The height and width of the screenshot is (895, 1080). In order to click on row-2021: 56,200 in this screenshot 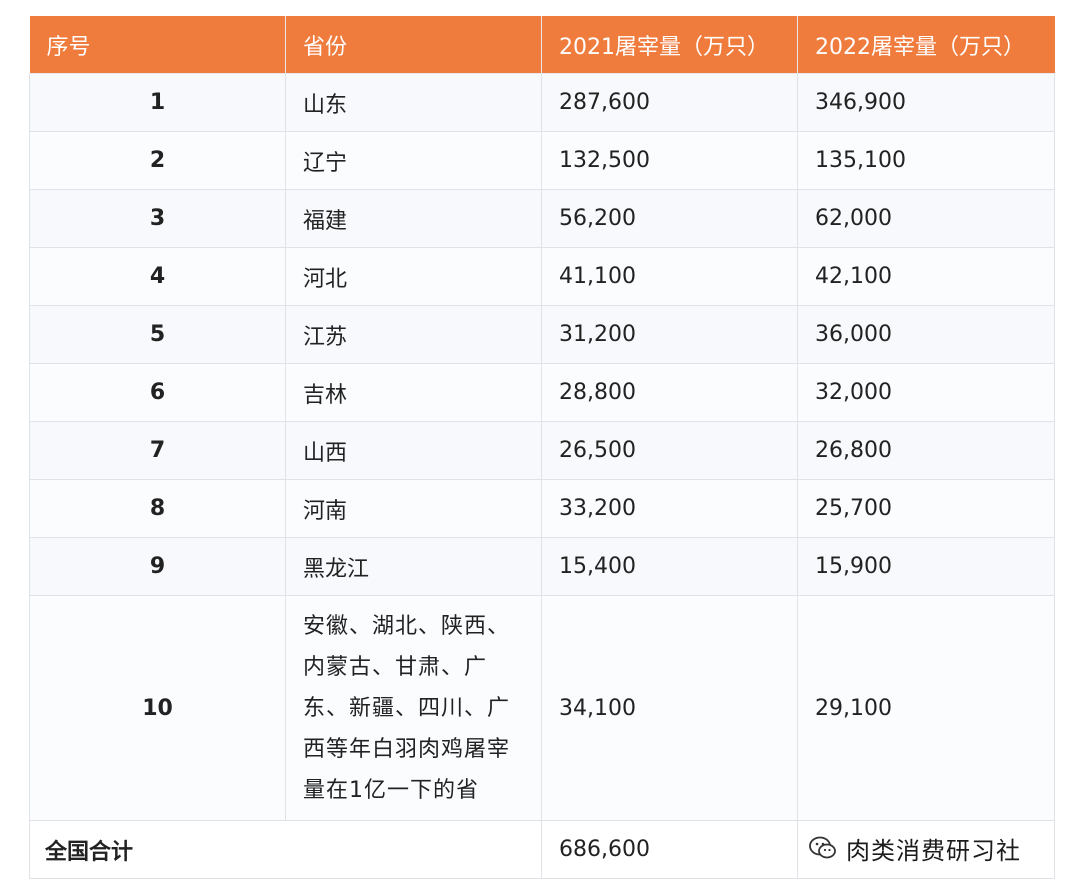, I will do `click(669, 218)`.